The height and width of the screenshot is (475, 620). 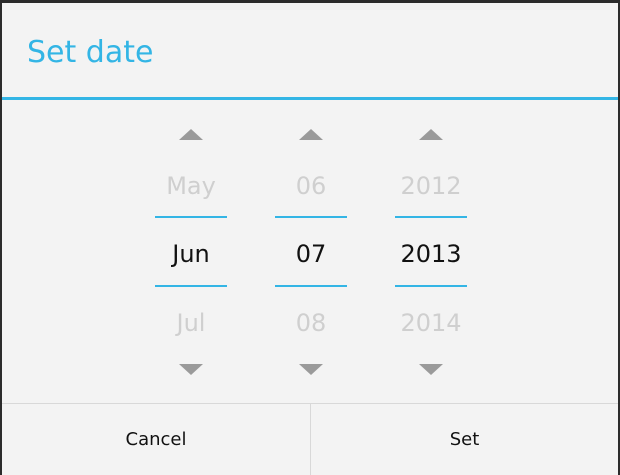 I want to click on day-next-value: 08, so click(x=311, y=323).